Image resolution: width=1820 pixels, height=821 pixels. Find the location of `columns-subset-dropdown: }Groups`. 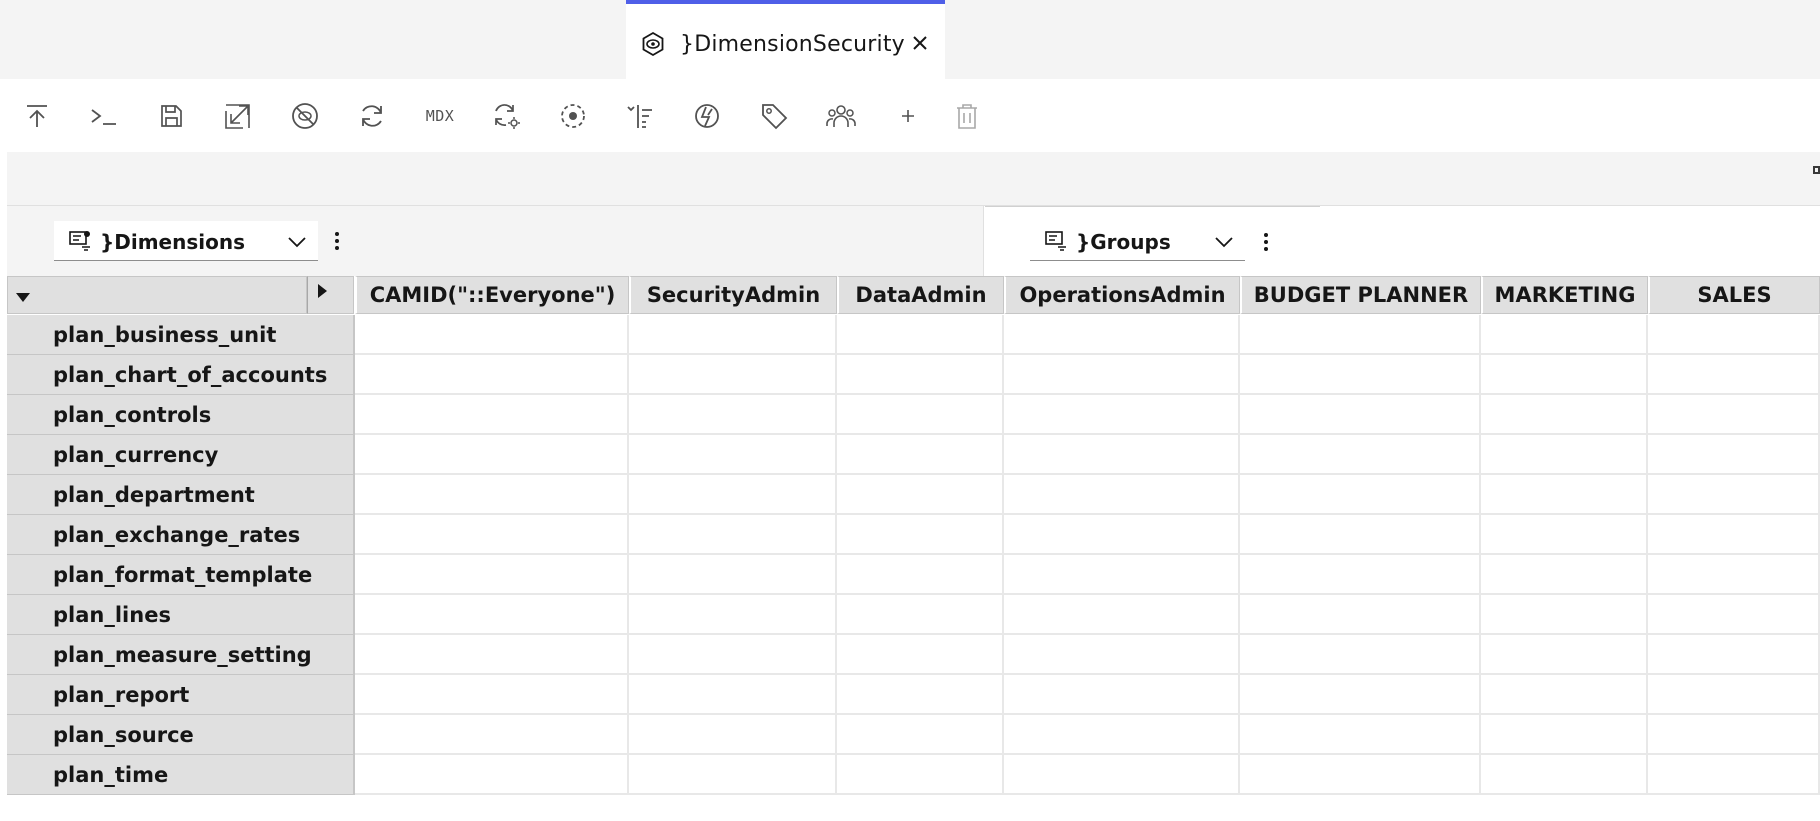

columns-subset-dropdown: }Groups is located at coordinates (1137, 241).